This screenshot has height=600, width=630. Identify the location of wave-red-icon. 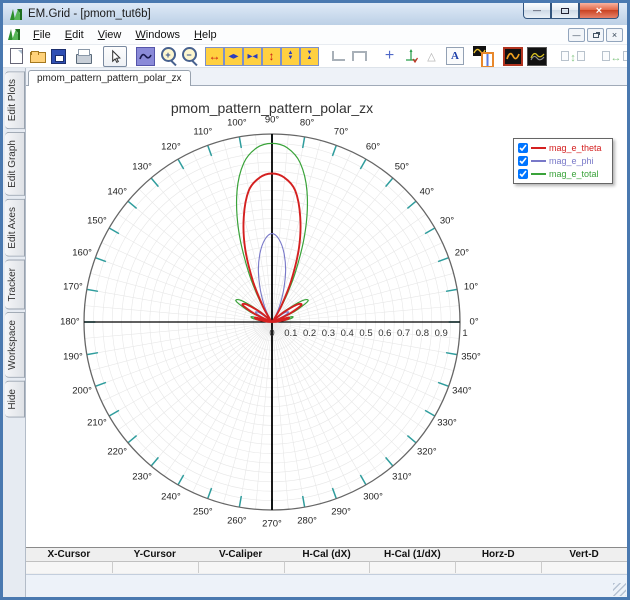
(513, 56).